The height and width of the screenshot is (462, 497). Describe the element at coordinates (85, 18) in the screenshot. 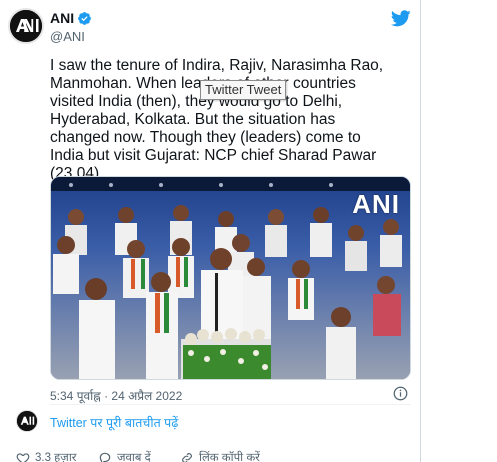

I see `verified-badge-icon` at that location.